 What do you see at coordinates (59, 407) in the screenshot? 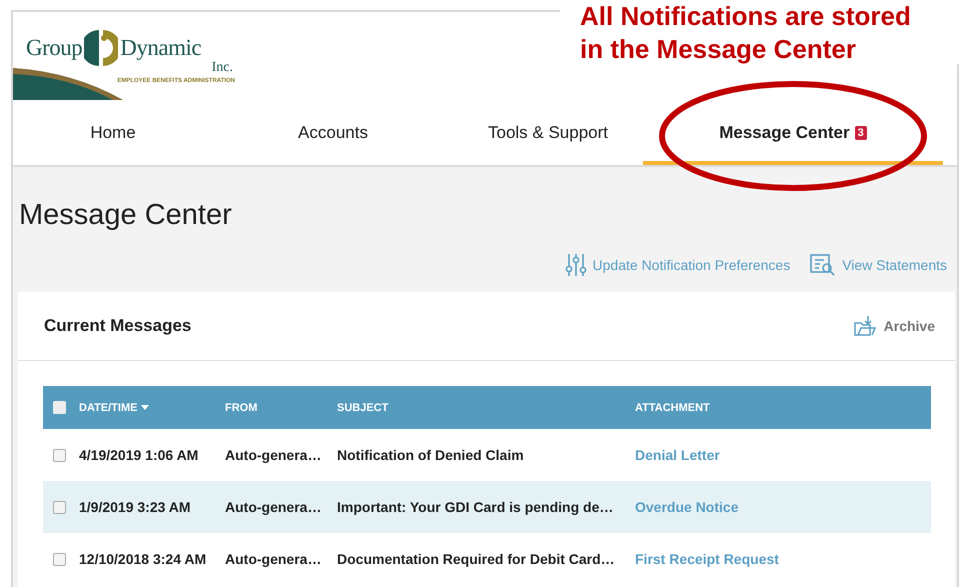
I see `select-all-checkbox` at bounding box center [59, 407].